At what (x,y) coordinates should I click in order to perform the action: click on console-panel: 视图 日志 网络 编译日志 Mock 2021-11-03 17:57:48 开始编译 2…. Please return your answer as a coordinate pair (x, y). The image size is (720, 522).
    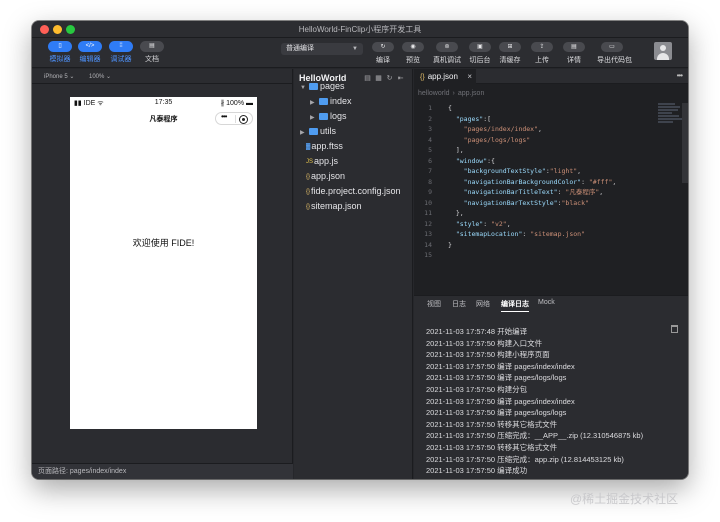
    Looking at the image, I should click on (551, 387).